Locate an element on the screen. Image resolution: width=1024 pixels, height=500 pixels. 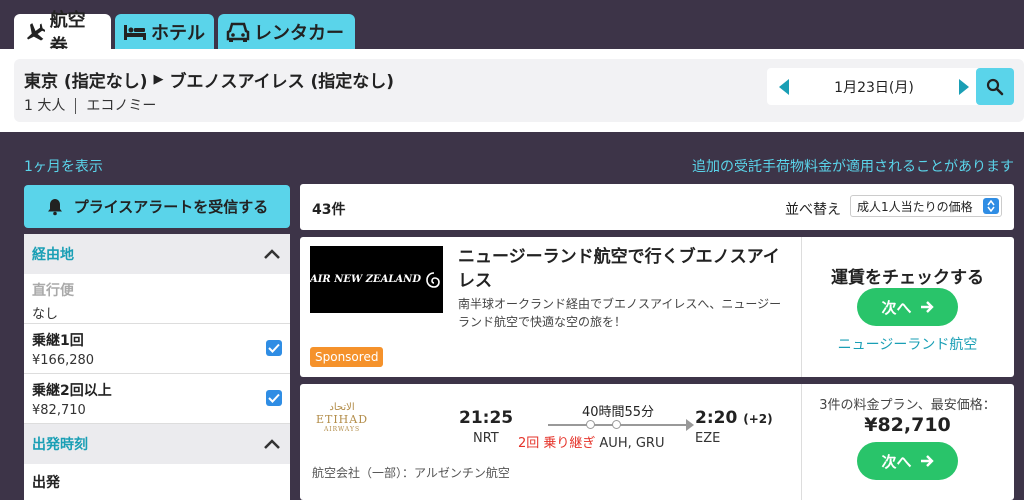
koru-icon is located at coordinates (433, 279).